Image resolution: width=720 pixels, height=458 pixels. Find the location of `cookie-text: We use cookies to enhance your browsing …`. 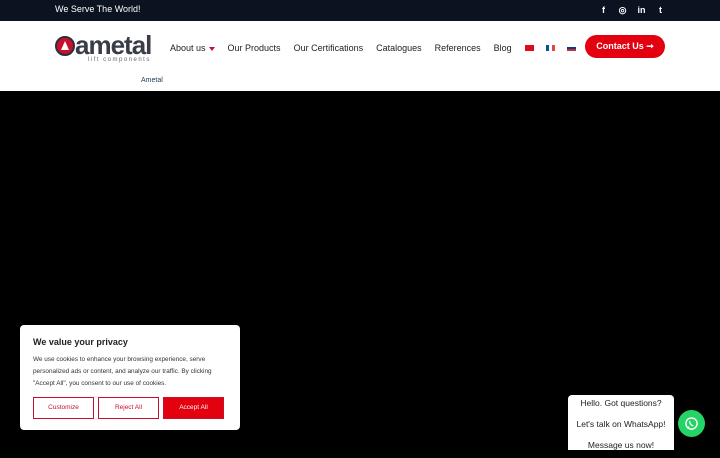

cookie-text: We use cookies to enhance your browsing … is located at coordinates (122, 371).